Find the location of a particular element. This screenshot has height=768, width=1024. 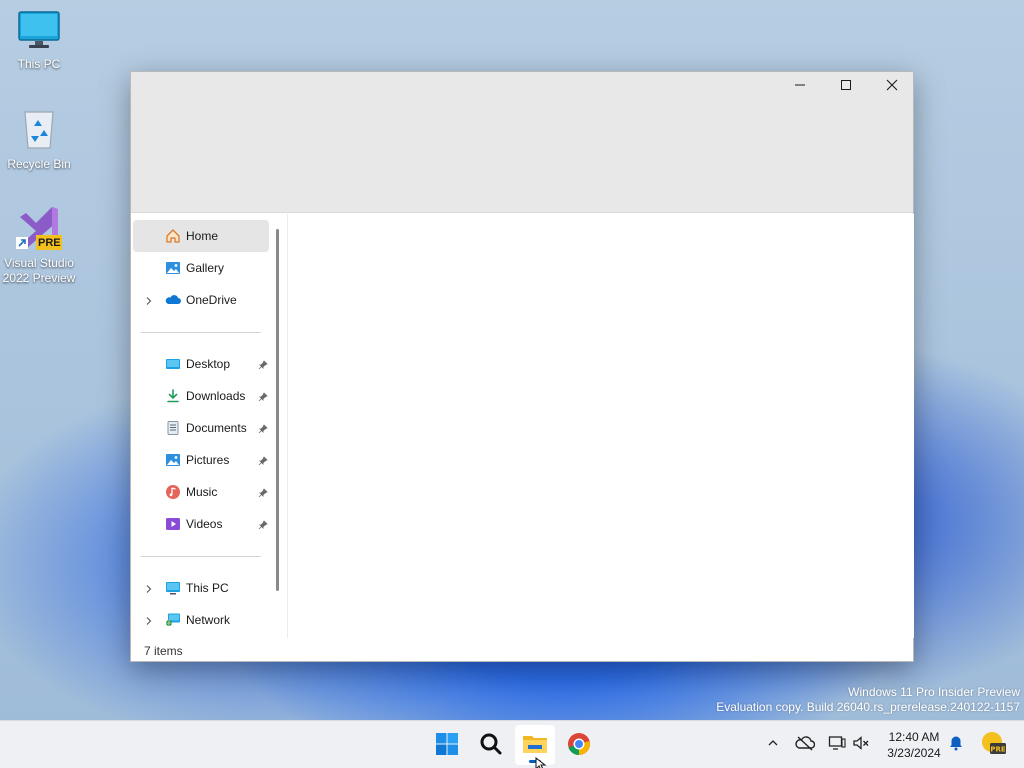

chrome-taskbar-button is located at coordinates (579, 745).